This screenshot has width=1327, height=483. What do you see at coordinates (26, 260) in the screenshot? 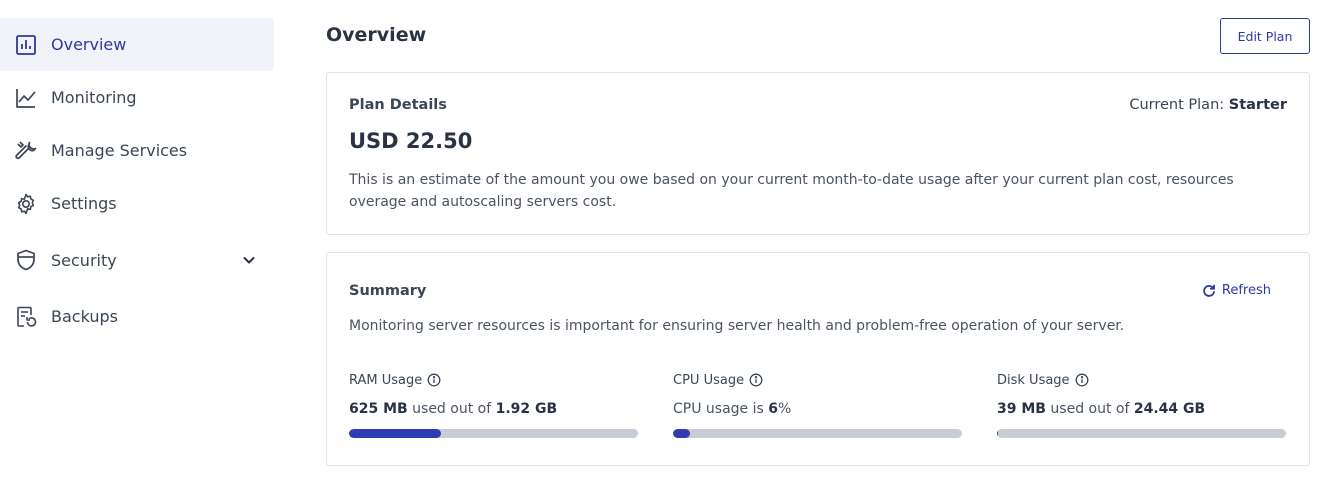
I see `shield-icon` at bounding box center [26, 260].